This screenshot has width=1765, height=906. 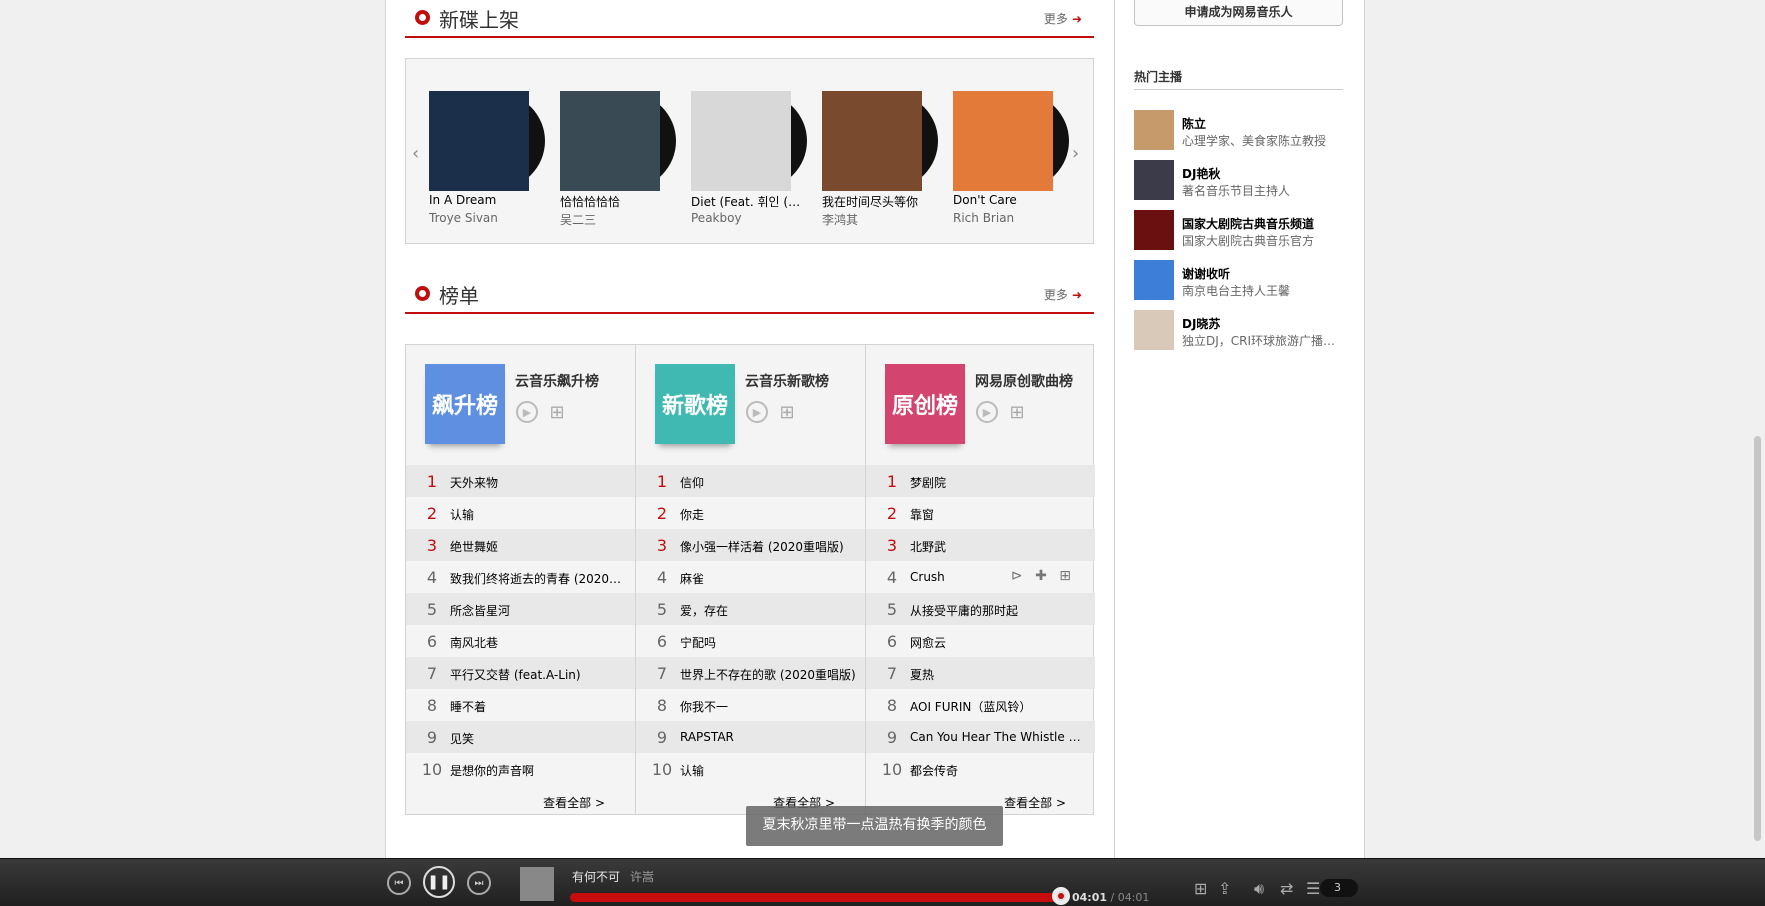 I want to click on chart-song-name: 麻雀, so click(x=768, y=578).